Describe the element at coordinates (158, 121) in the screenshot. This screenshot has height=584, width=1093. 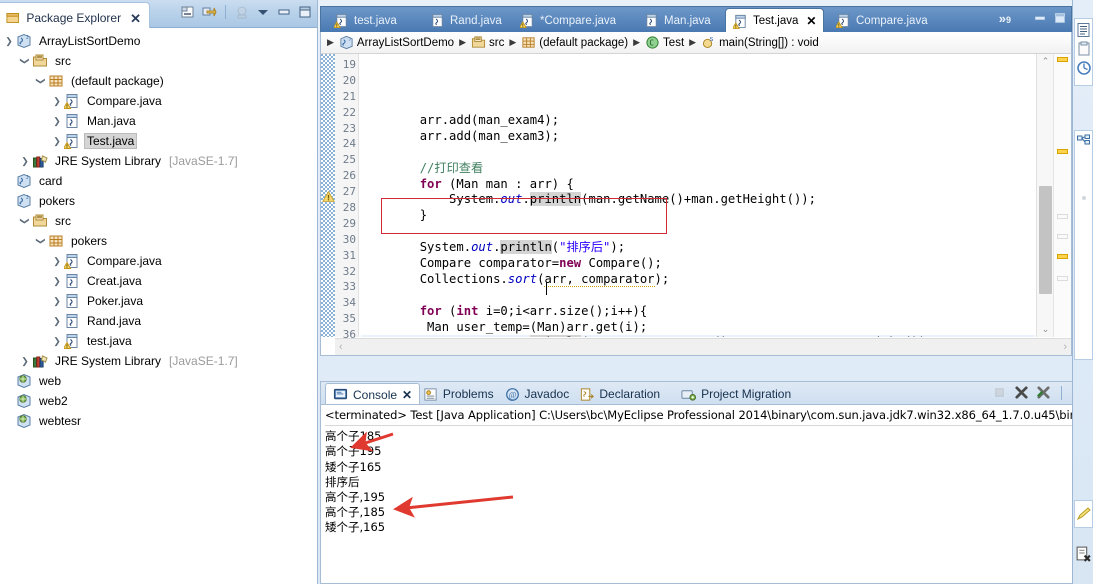
I see `tree-item-man-java: ❯ Man.java` at that location.